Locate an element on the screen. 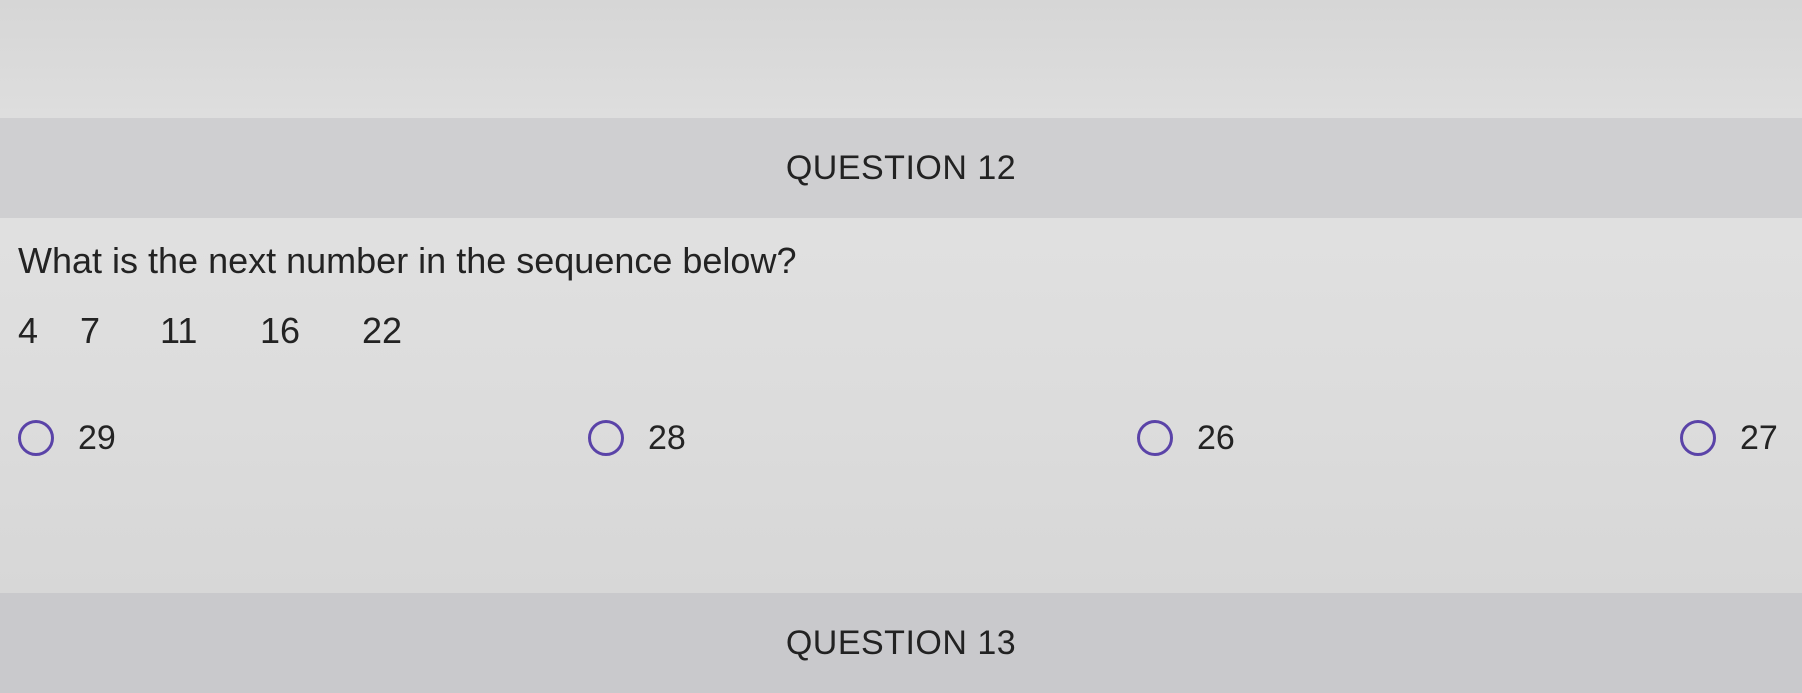 The width and height of the screenshot is (1802, 693). question-13-title: QUESTION 13 is located at coordinates (901, 642).